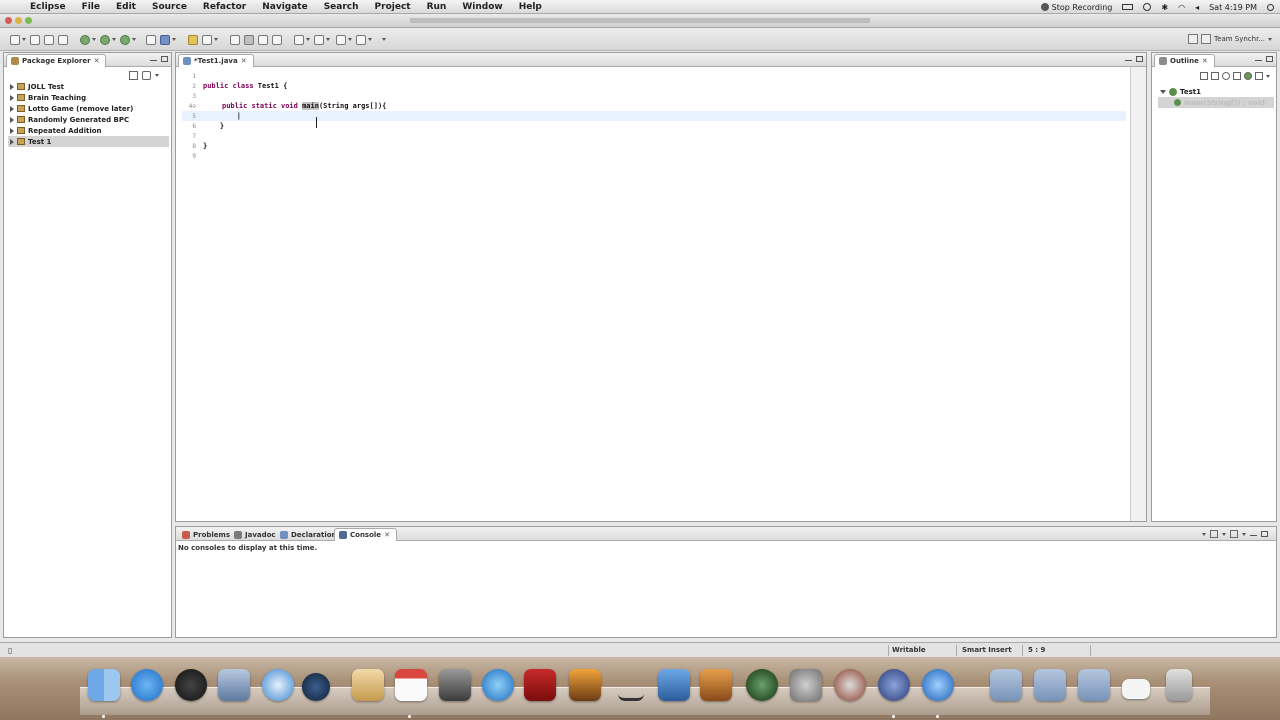 The width and height of the screenshot is (1280, 720). What do you see at coordinates (1193, 39) in the screenshot?
I see `open-perspective-icon` at bounding box center [1193, 39].